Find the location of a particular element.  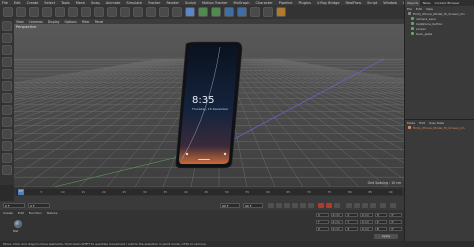

mat-menu-edit: Edit is located at coordinates (21, 213).